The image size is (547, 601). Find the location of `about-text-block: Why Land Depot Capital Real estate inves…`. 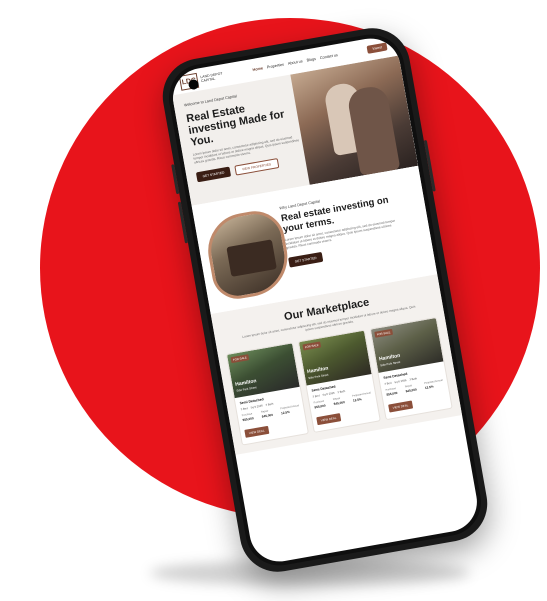

about-text-block: Why Land Depot Capital Real estate inves… is located at coordinates (342, 227).